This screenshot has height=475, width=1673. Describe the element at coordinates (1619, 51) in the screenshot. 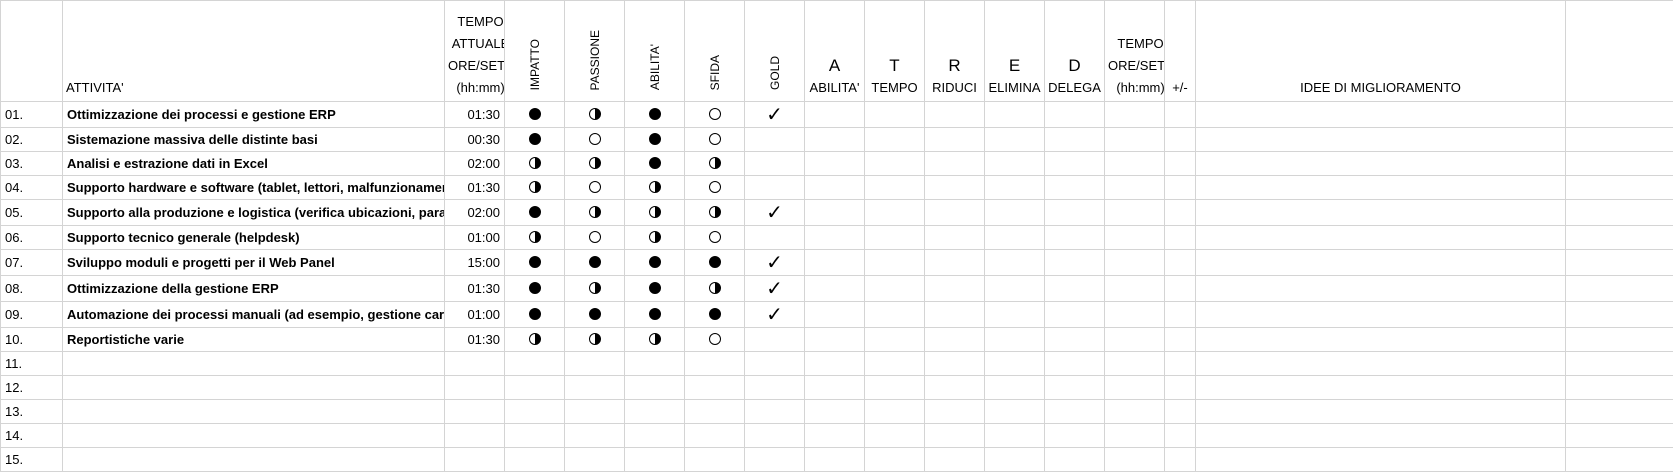

I see `header-extra` at that location.